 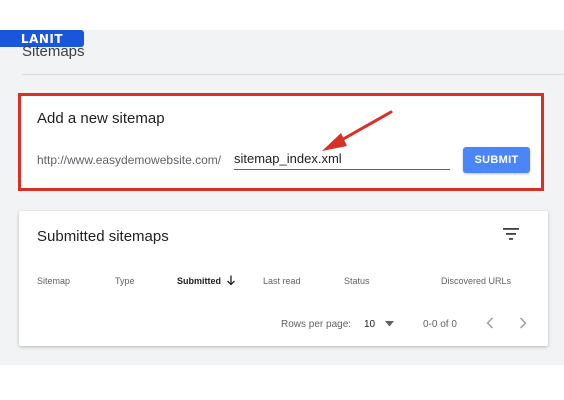 I want to click on add-sitemap-title: Add a new sitemap, so click(x=101, y=118).